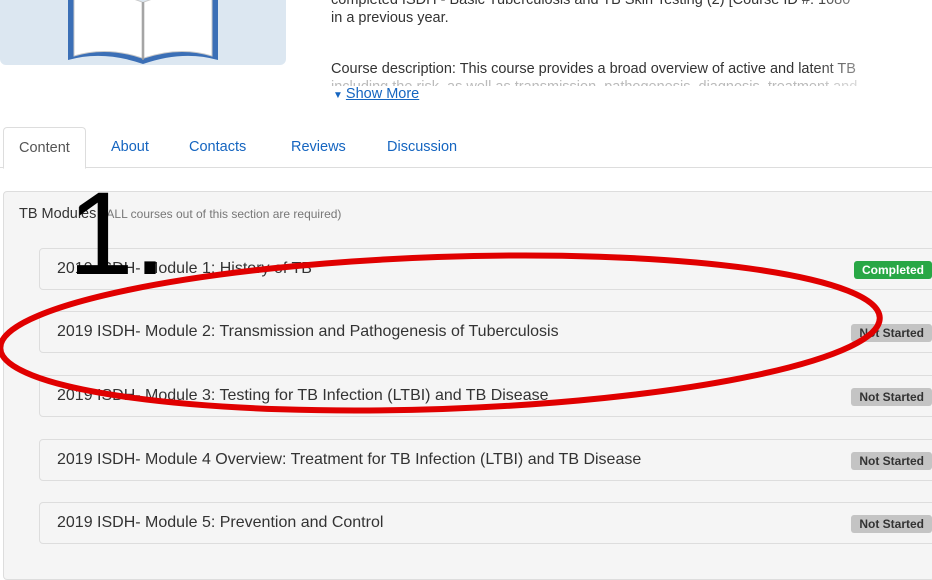  I want to click on show-more-link: ▼ Show More, so click(378, 94).